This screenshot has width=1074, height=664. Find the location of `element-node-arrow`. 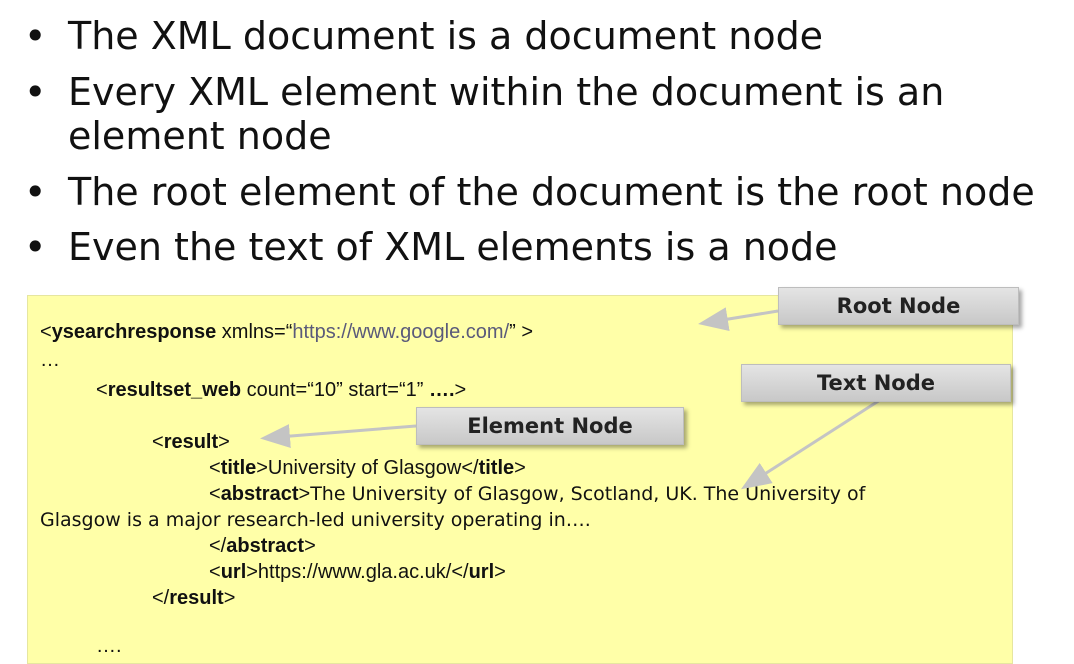

element-node-arrow is located at coordinates (338, 436).